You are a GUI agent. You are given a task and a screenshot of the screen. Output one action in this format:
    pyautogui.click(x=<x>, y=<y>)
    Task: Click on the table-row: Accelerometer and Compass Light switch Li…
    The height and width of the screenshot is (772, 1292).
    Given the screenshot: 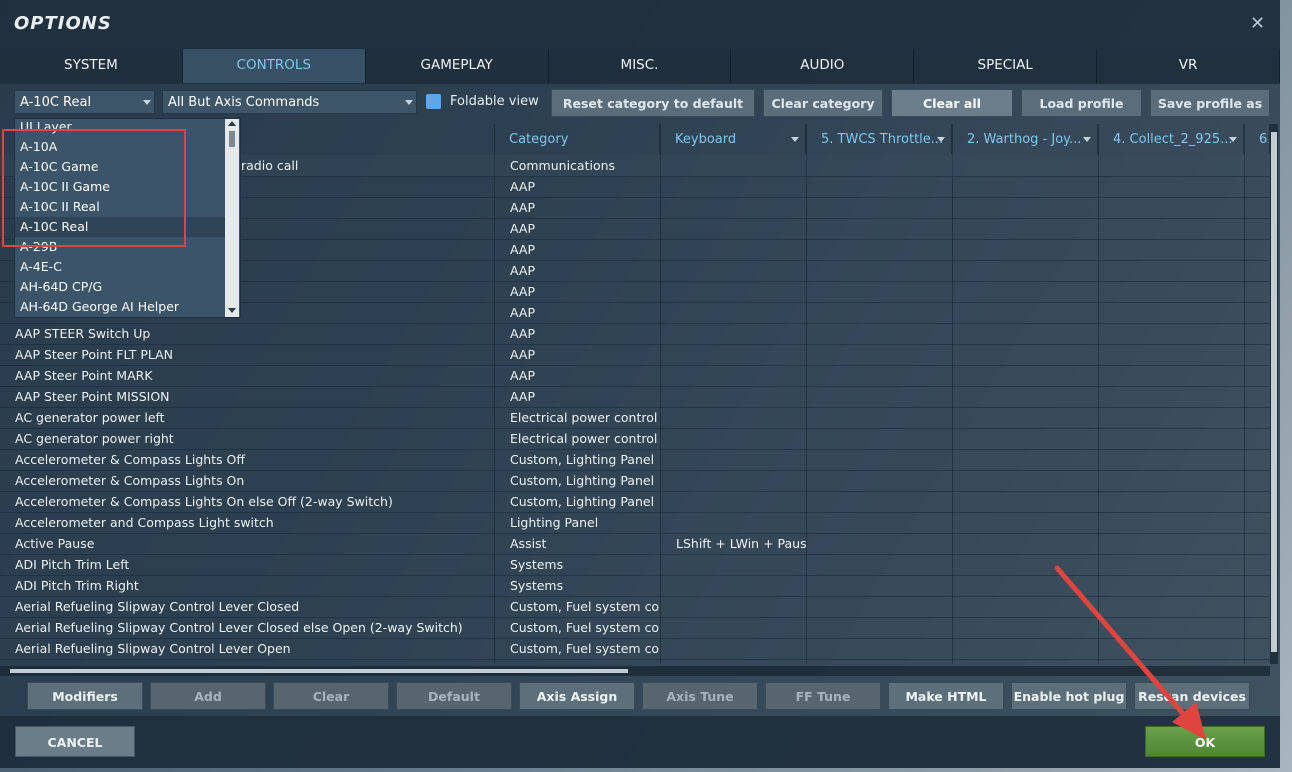 What is the action you would take?
    pyautogui.click(x=635, y=523)
    